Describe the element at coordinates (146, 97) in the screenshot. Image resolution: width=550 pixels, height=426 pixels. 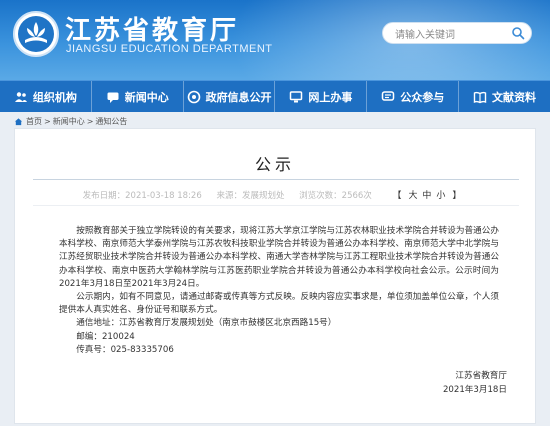
I see `nav-label: 新闻中心` at that location.